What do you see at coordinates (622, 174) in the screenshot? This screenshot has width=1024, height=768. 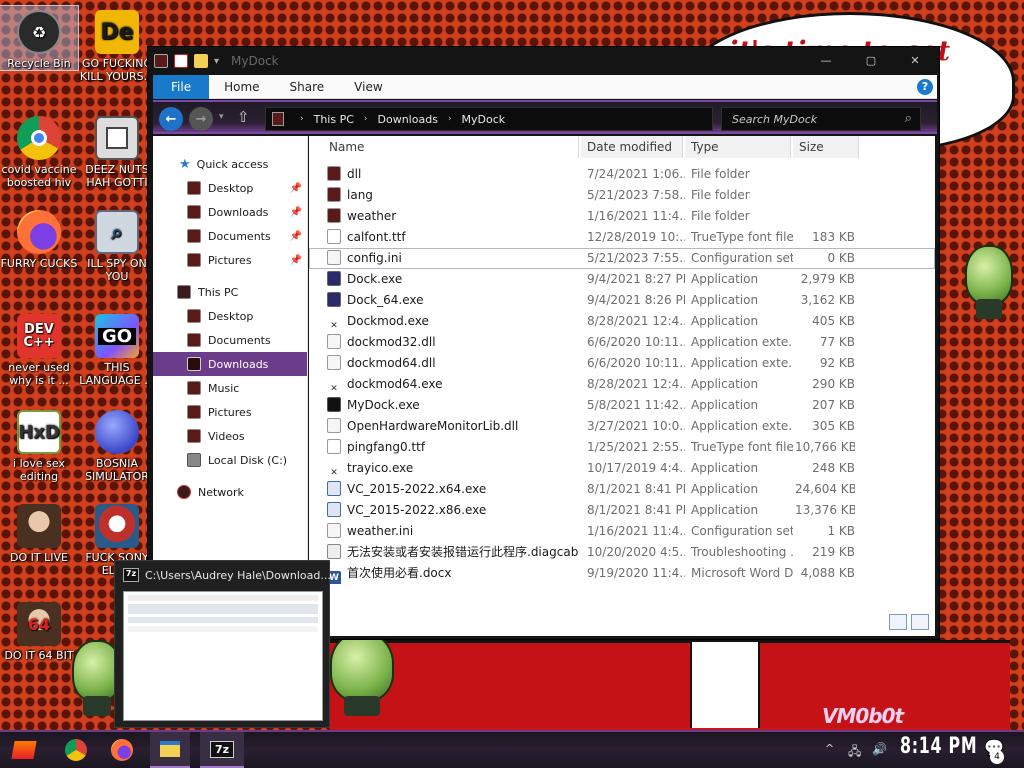 I see `file-row: dll 7/24/2021 1:06... File folder` at bounding box center [622, 174].